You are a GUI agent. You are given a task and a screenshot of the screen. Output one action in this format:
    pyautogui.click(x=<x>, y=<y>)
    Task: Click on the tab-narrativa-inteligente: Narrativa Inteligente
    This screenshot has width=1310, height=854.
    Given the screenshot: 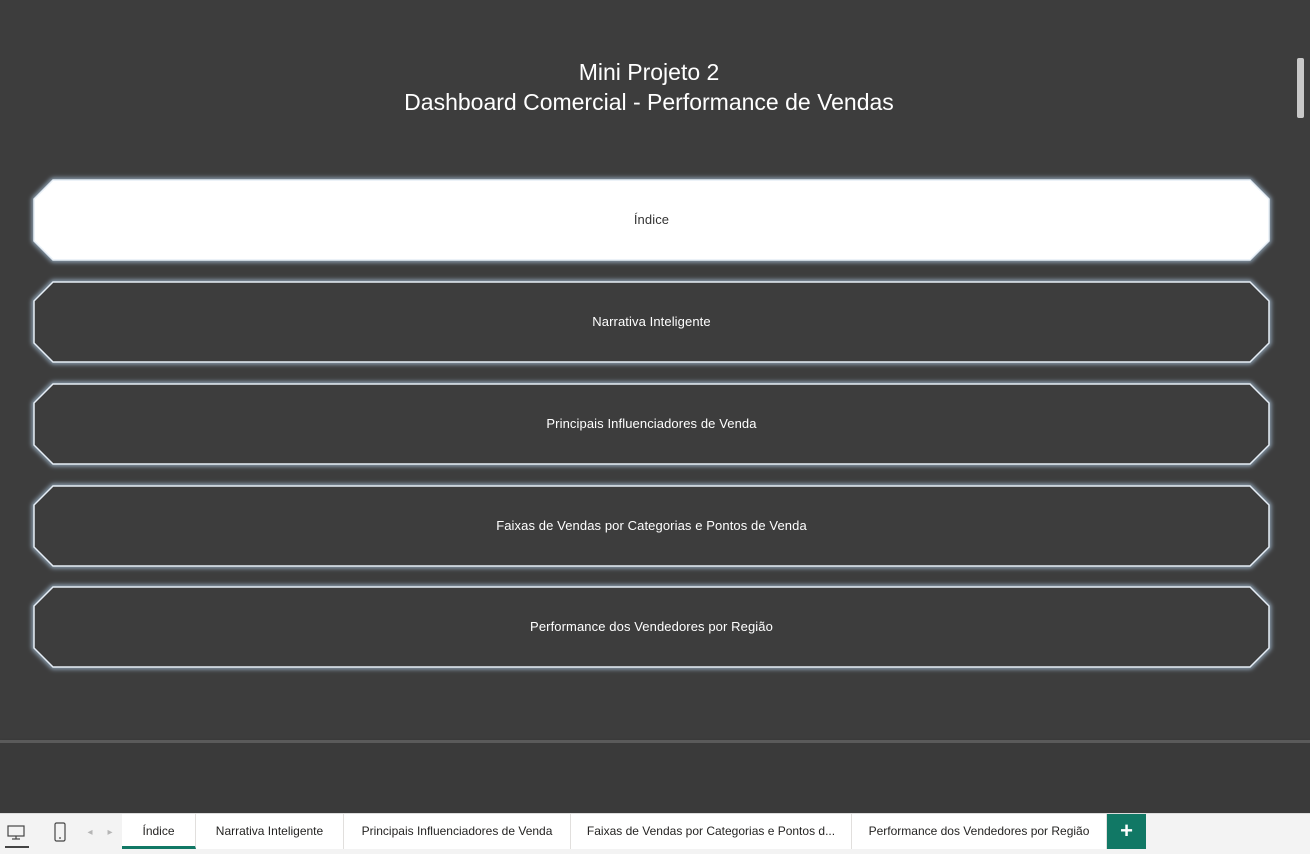 What is the action you would take?
    pyautogui.click(x=270, y=831)
    